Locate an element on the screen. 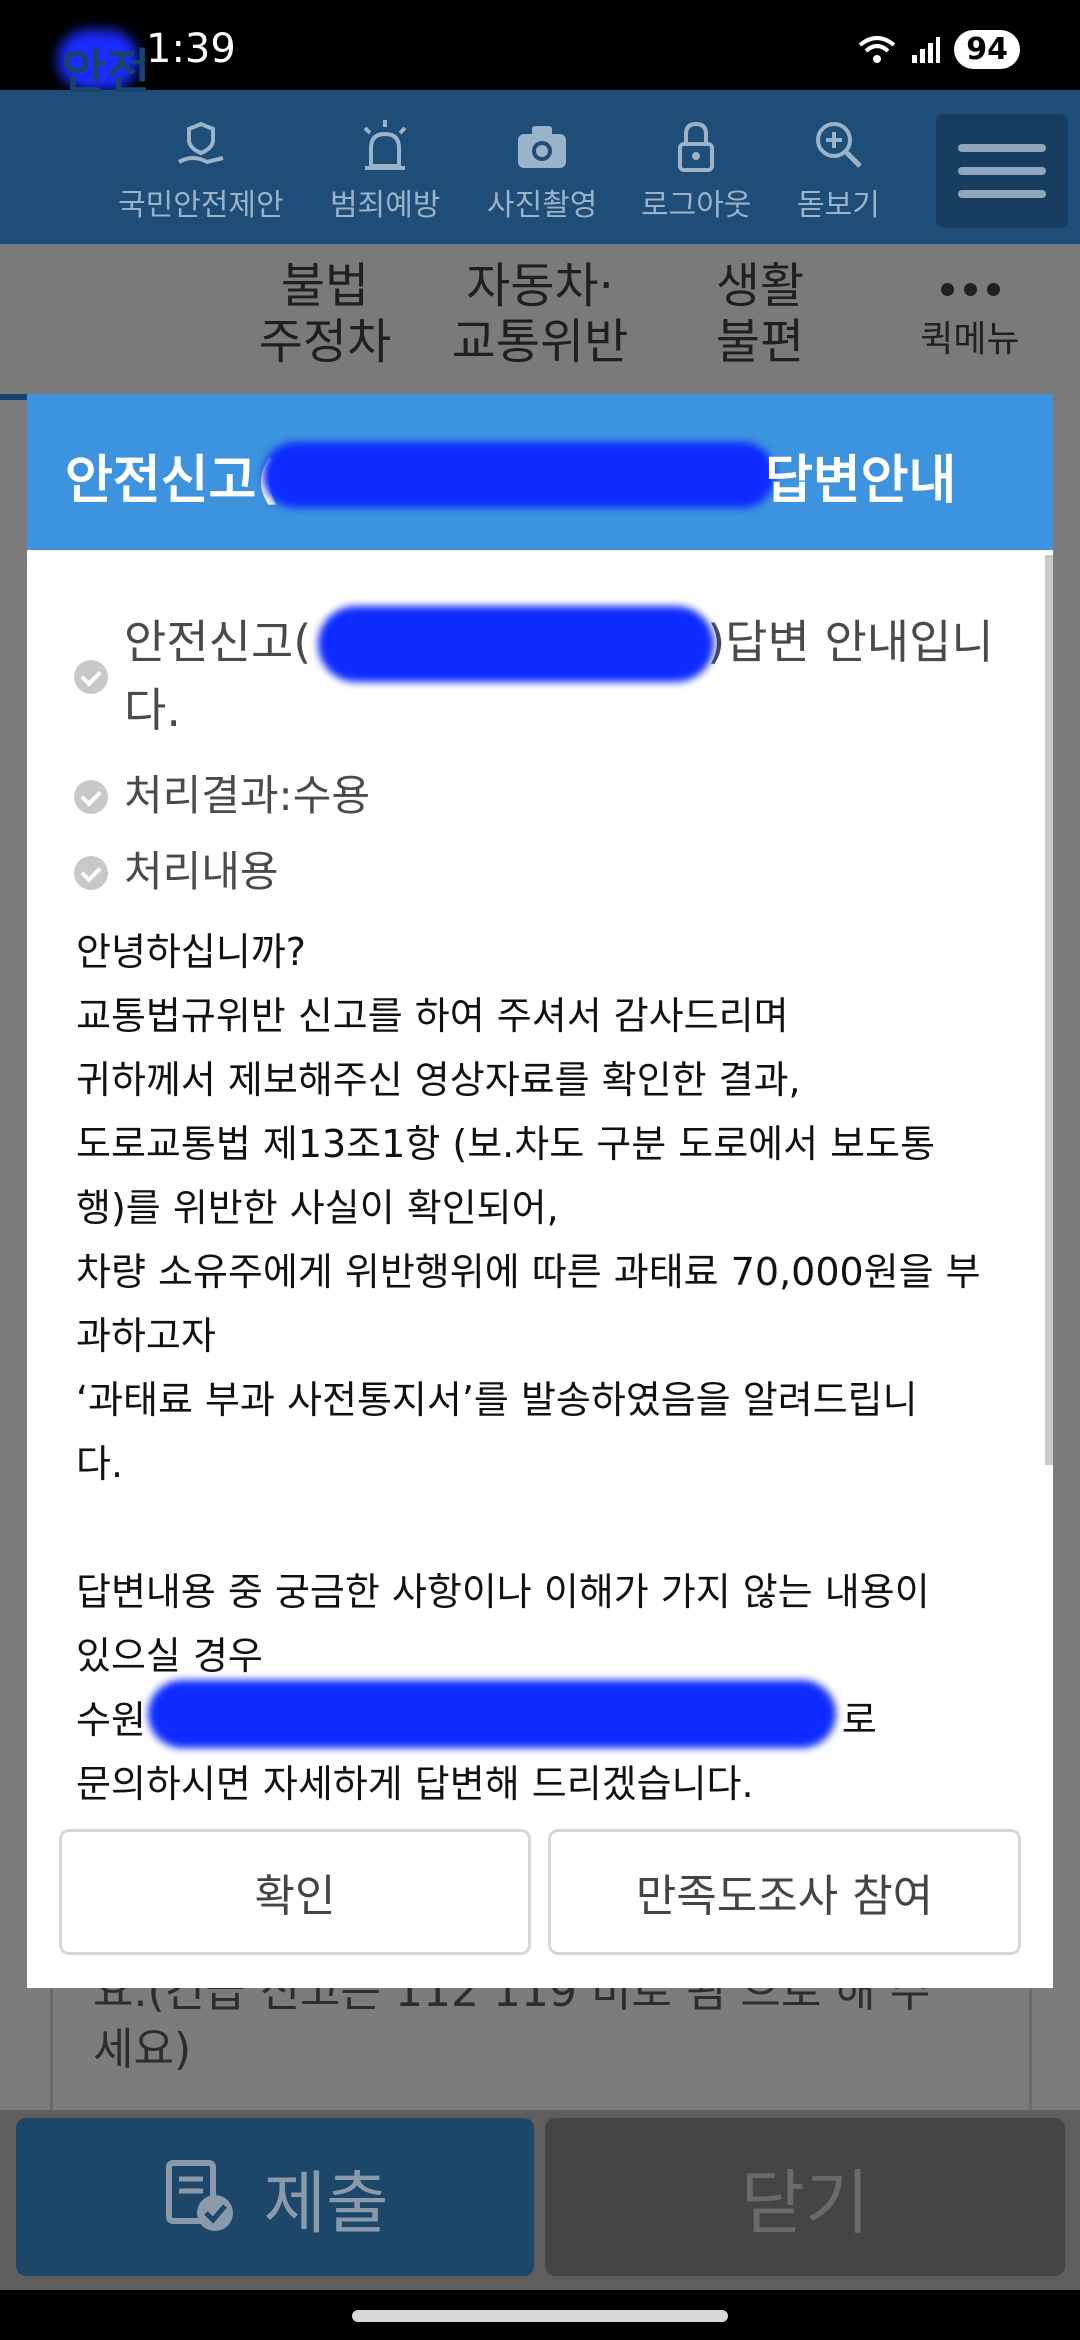 The height and width of the screenshot is (2340, 1080). toolbar-item-safety-proposal: 국민안전제안 is located at coordinates (201, 171).